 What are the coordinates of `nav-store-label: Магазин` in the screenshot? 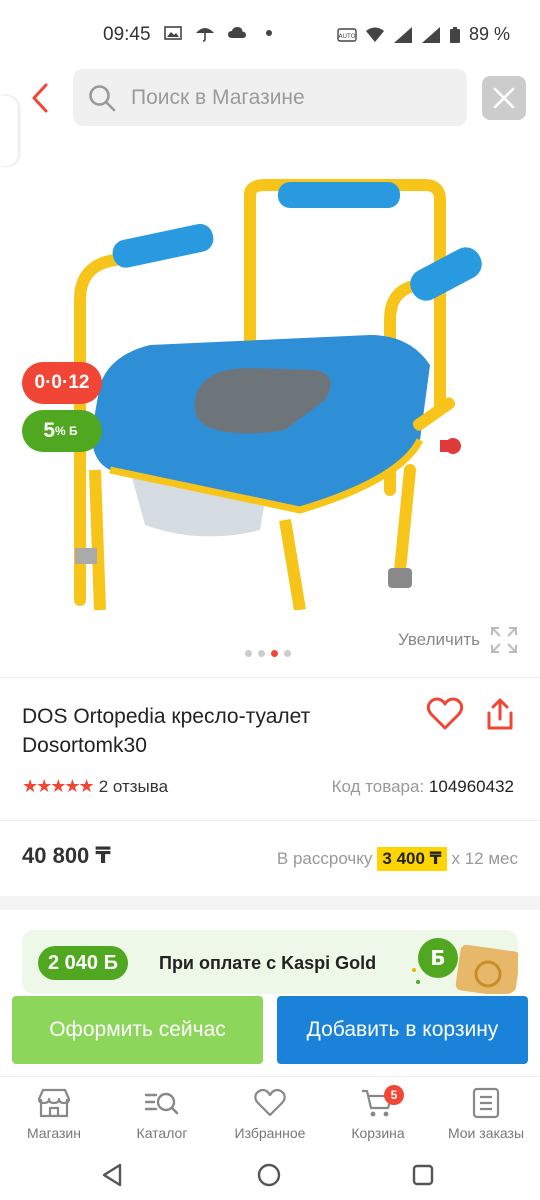 It's located at (53, 1133).